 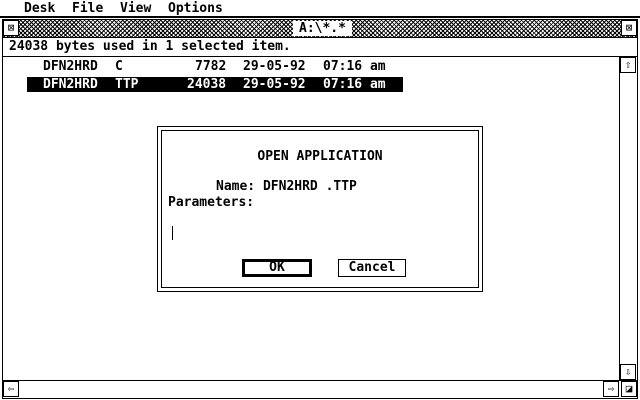 I want to click on file-size: 7782, so click(x=211, y=66).